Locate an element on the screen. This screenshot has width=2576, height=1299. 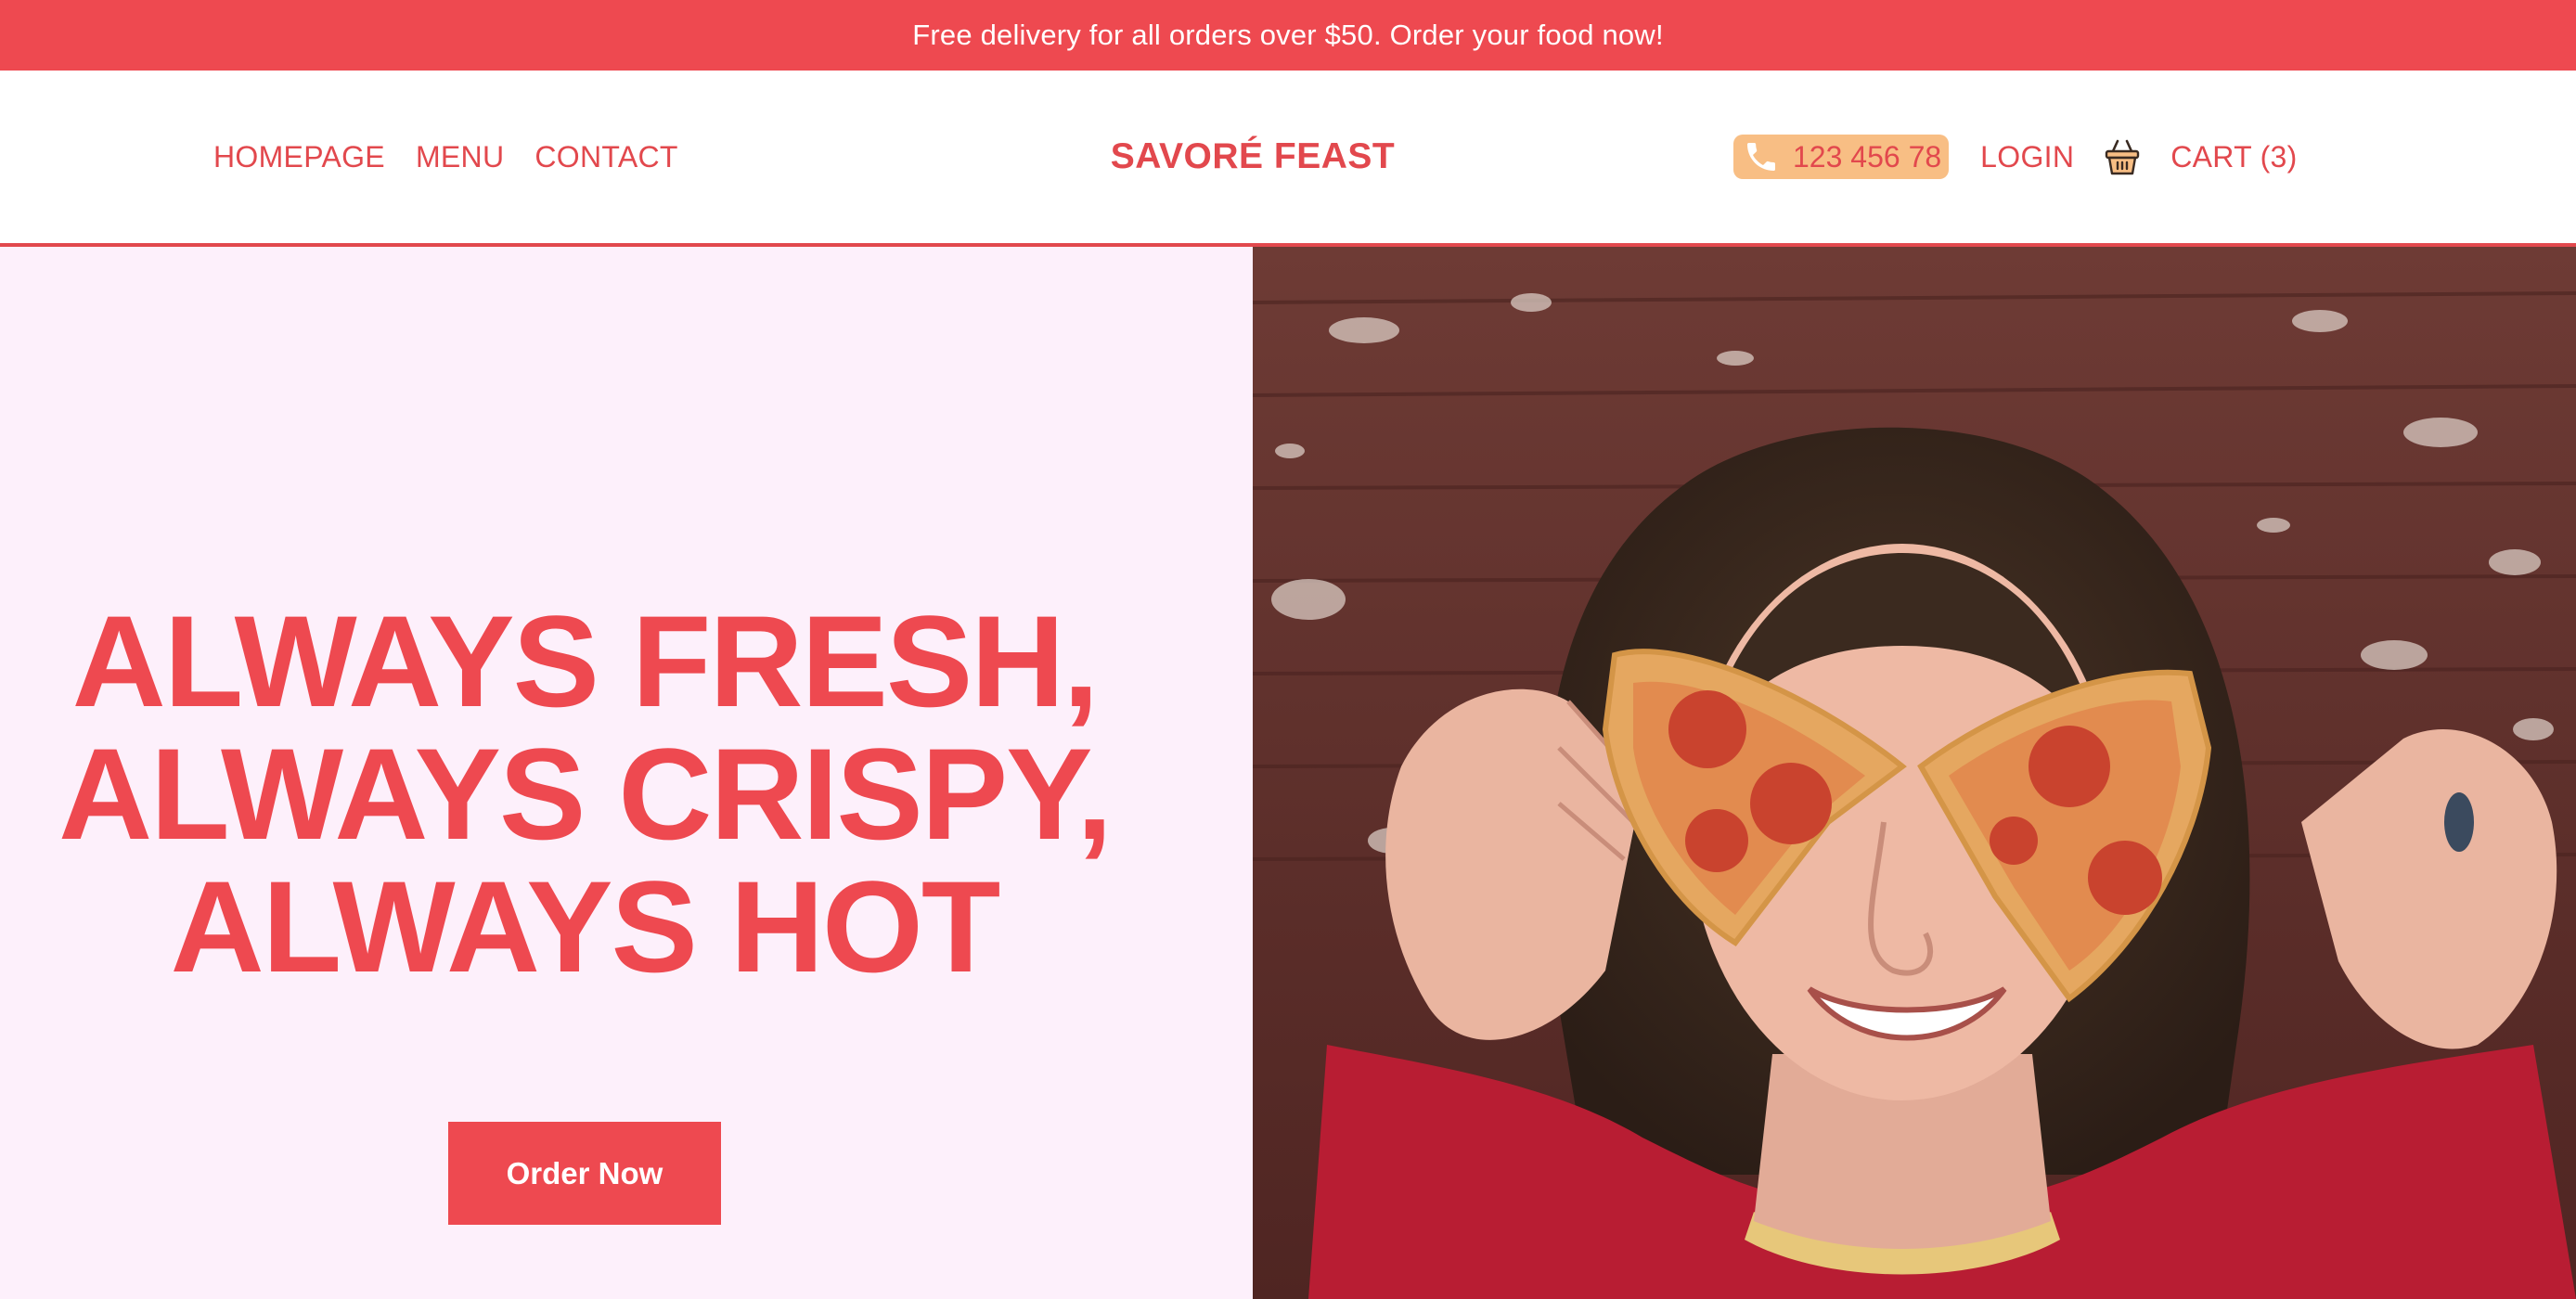
headline-line-2: ALWAYS CRISPY, is located at coordinates (586, 794).